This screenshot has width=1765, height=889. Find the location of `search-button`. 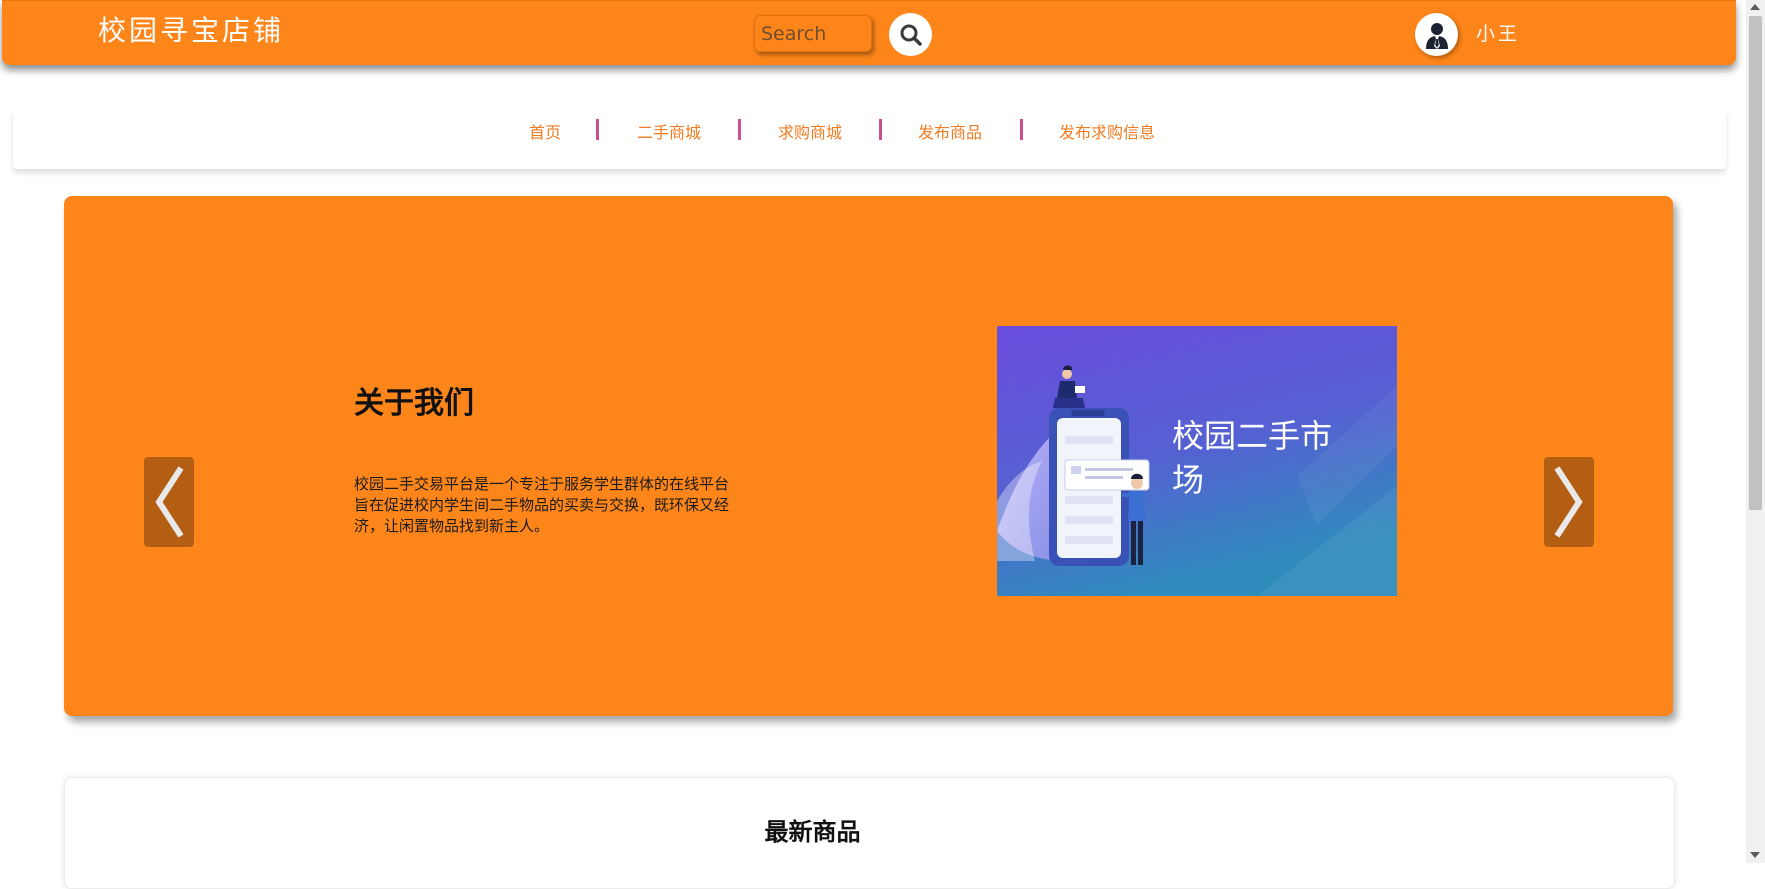

search-button is located at coordinates (910, 34).